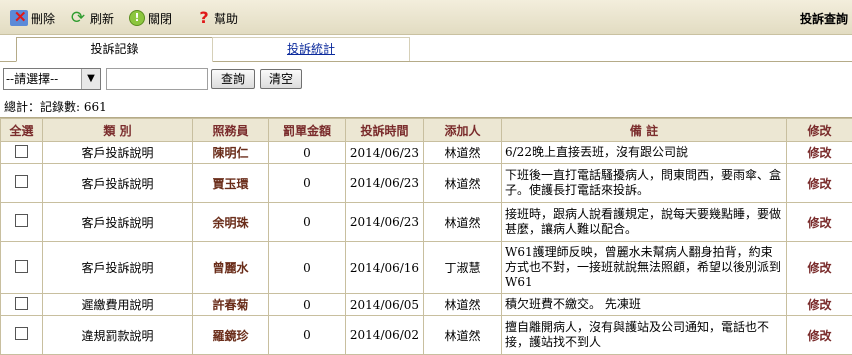 Image resolution: width=852 pixels, height=355 pixels. Describe the element at coordinates (55, 106) in the screenshot. I see `record-count: 總計：記錄數: 661` at that location.